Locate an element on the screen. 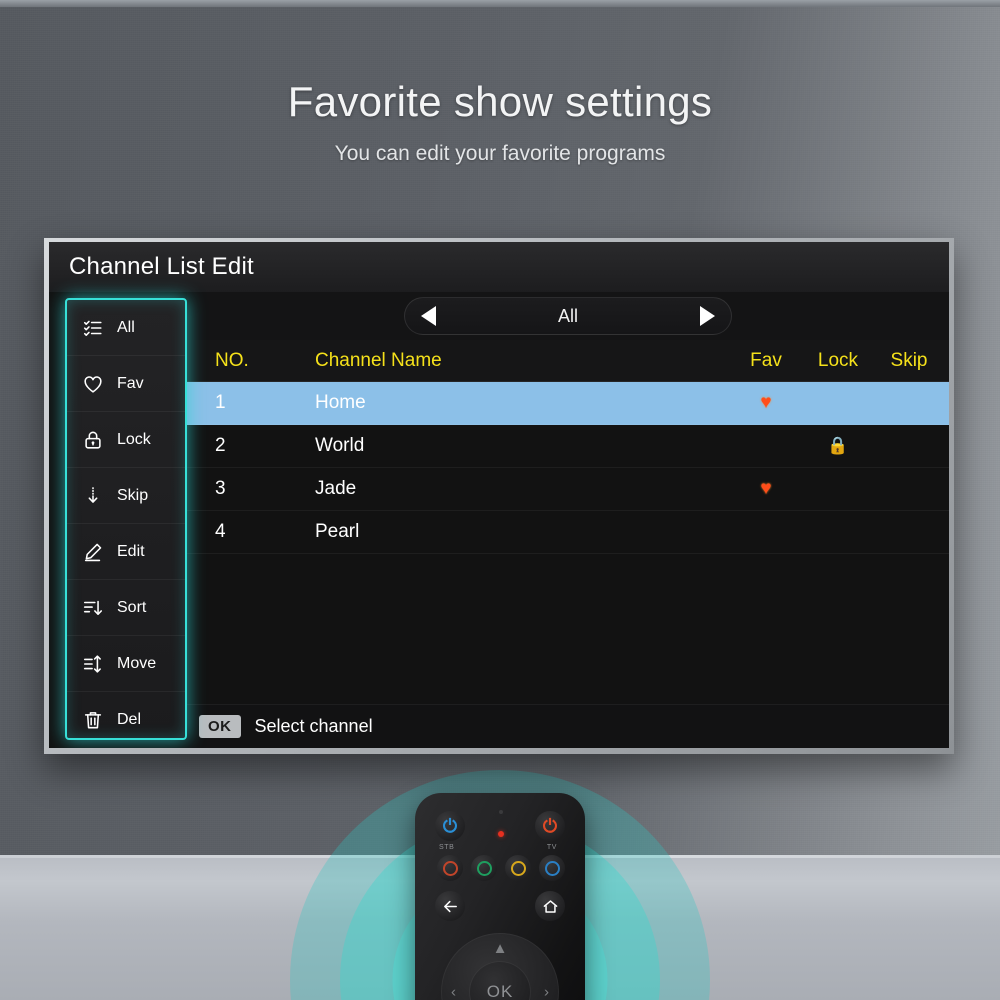 The image size is (1000, 1000). ir-led-indicator is located at coordinates (501, 834).